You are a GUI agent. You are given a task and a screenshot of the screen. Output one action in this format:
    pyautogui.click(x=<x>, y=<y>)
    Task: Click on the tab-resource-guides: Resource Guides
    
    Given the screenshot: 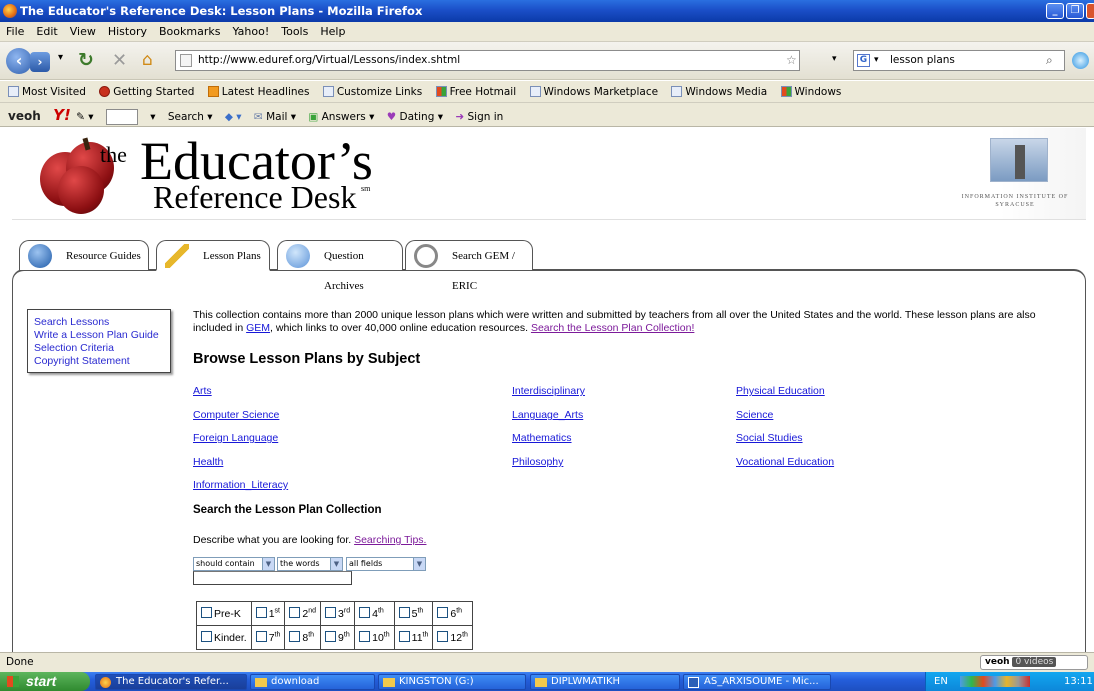 What is the action you would take?
    pyautogui.click(x=84, y=255)
    